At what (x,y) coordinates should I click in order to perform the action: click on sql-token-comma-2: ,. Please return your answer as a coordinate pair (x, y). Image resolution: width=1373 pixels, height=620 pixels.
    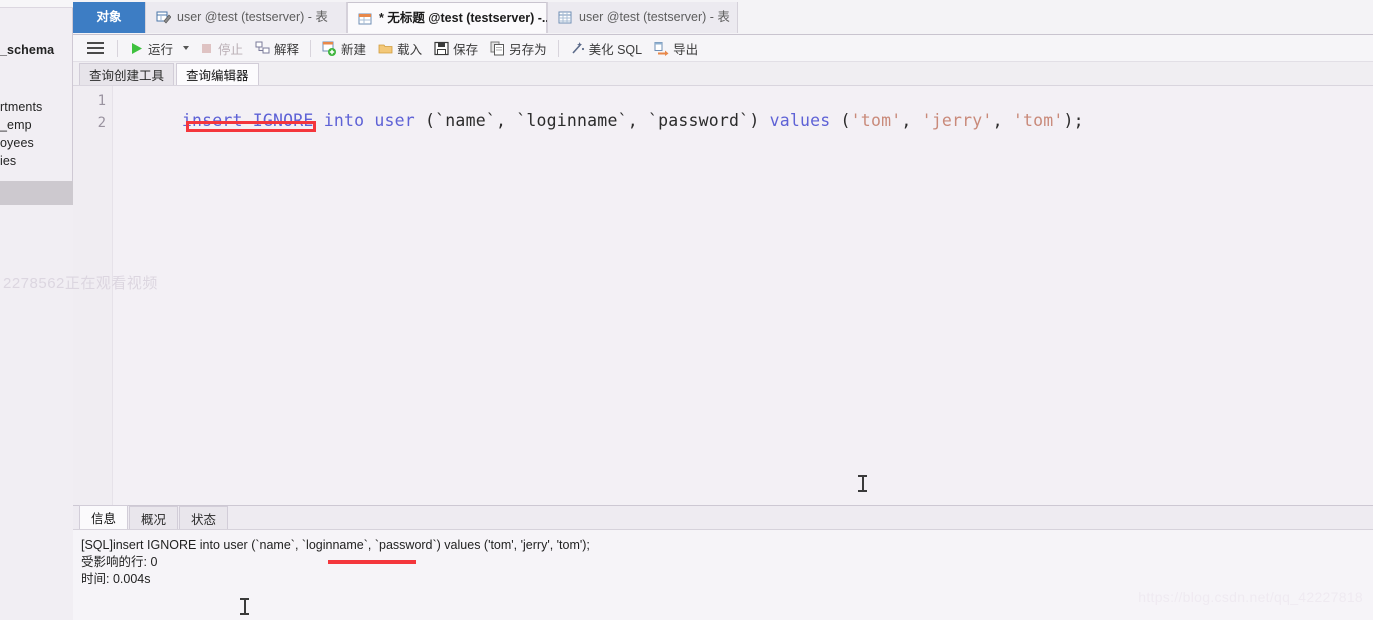
    Looking at the image, I should click on (1002, 120).